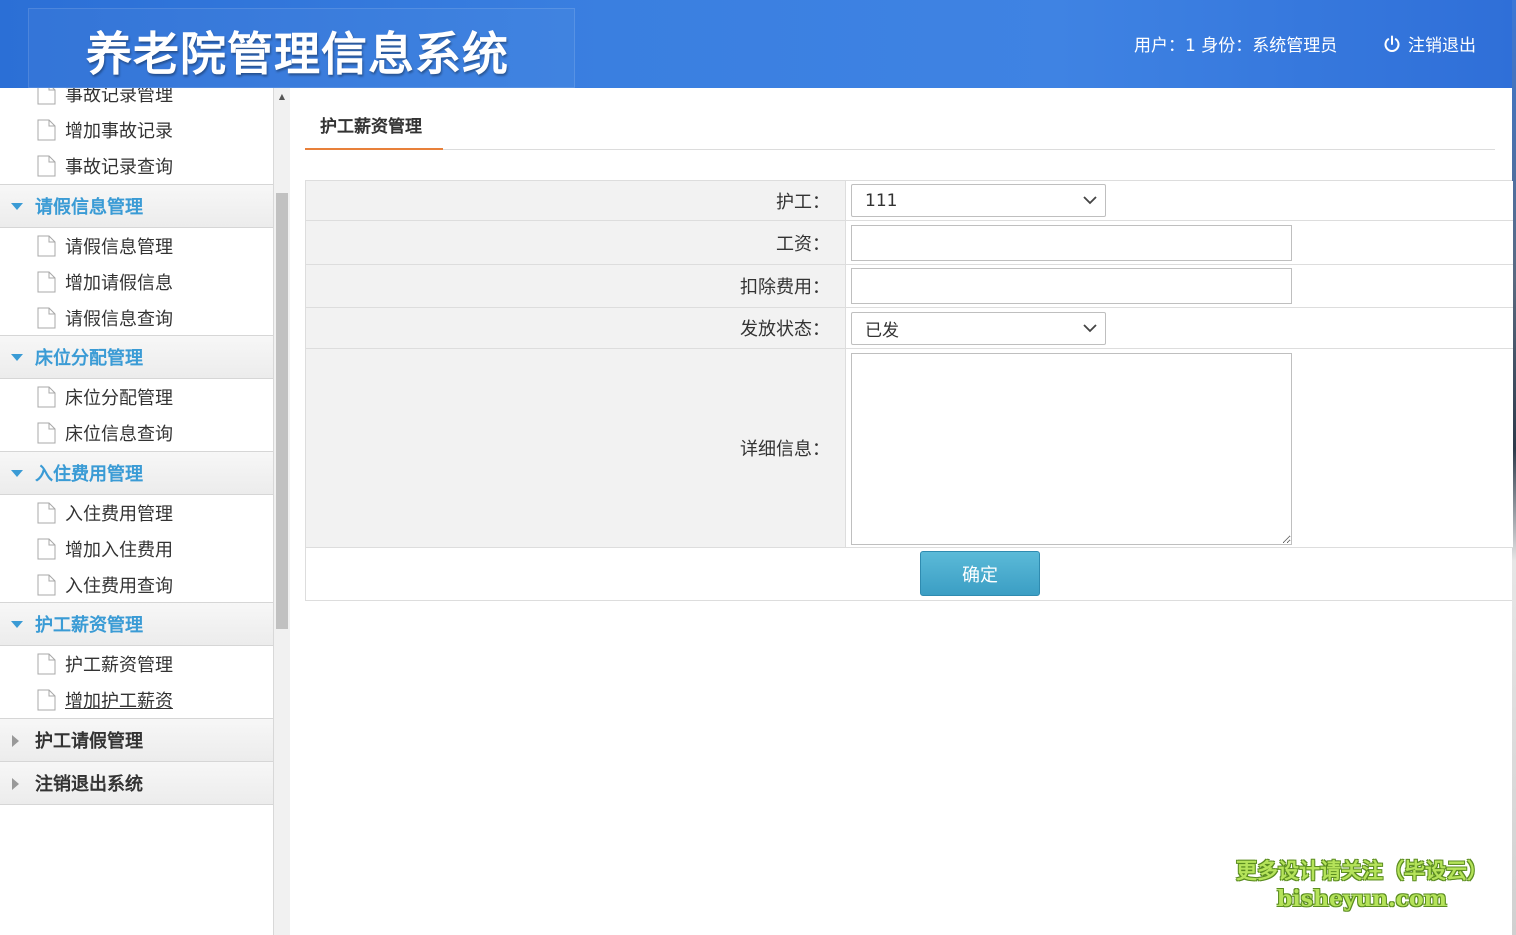 The image size is (1516, 935). Describe the element at coordinates (119, 434) in the screenshot. I see `sidebar-item-label: 床位信息查询` at that location.